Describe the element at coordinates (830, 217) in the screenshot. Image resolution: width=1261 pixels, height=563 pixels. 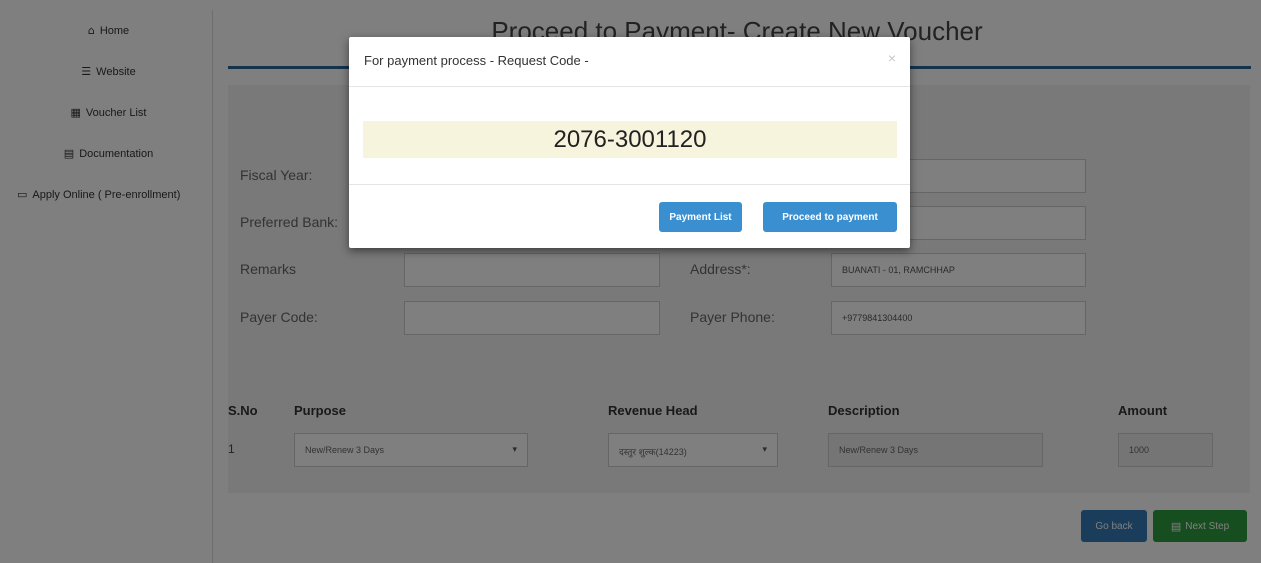
I see `proceed-to-payment-button: Proceed to payment` at that location.